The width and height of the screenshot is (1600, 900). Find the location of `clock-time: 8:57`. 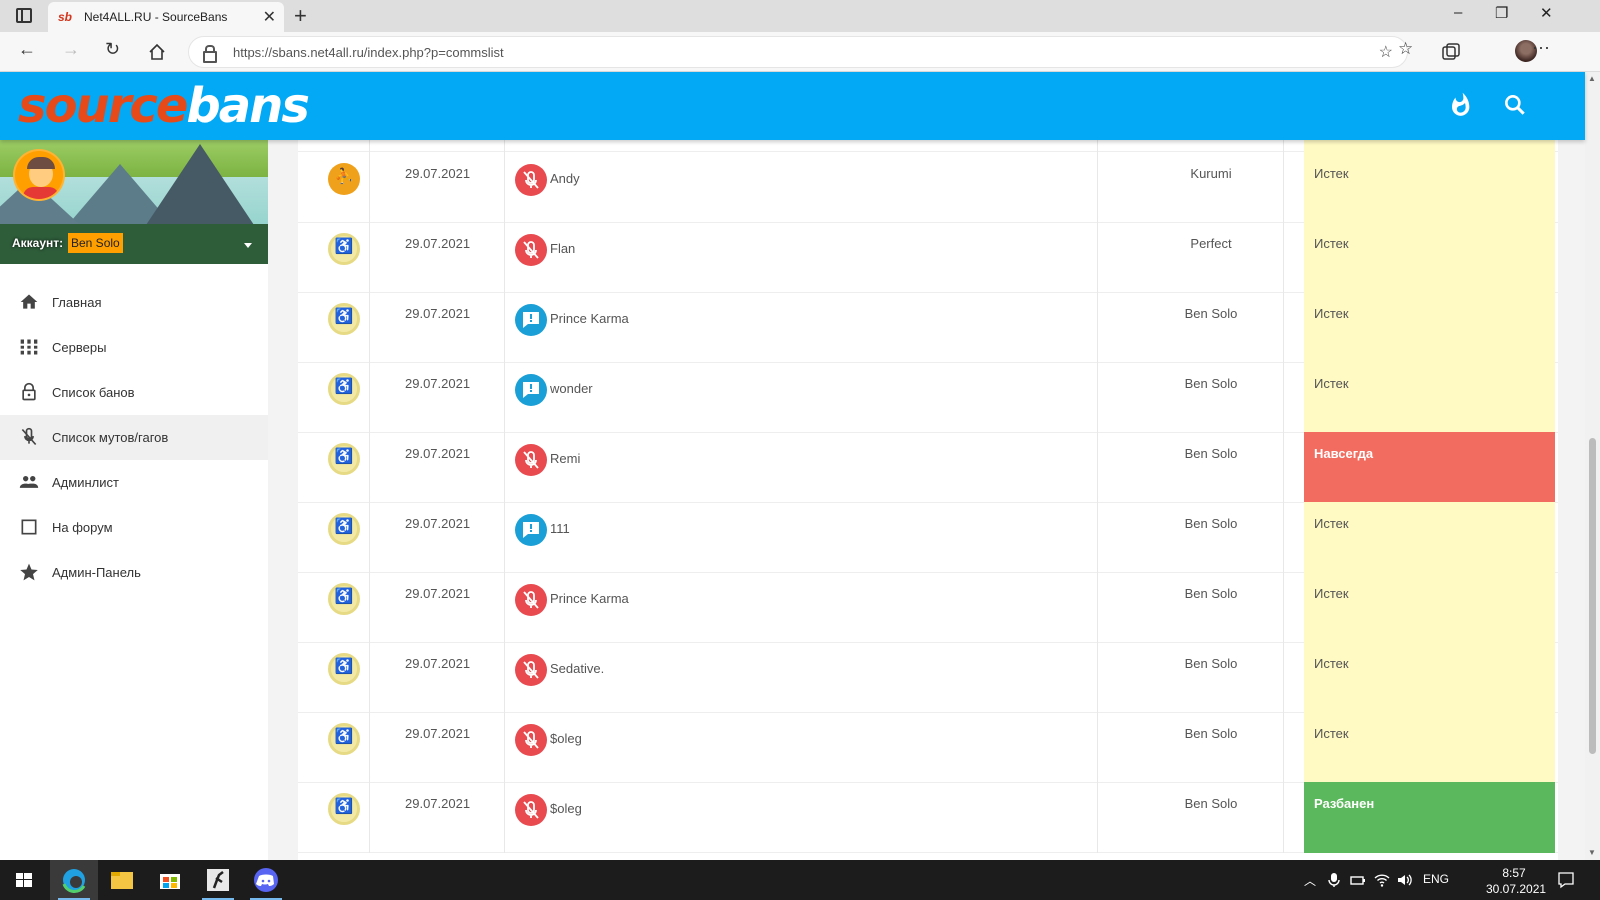

clock-time: 8:57 is located at coordinates (1514, 873).